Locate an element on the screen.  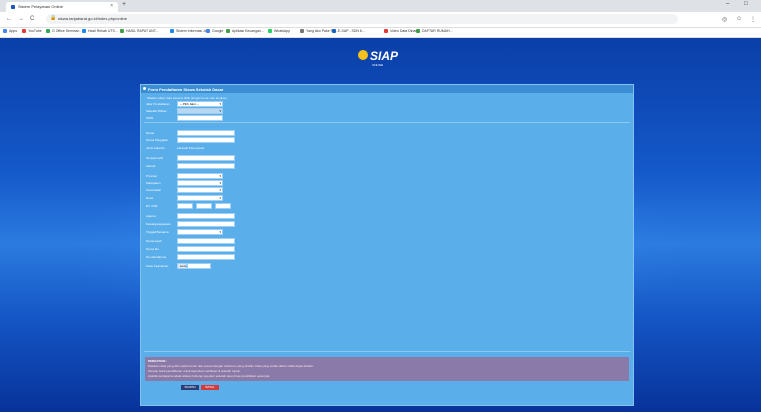
field-label: Nama Panggilan is located at coordinates (157, 140).